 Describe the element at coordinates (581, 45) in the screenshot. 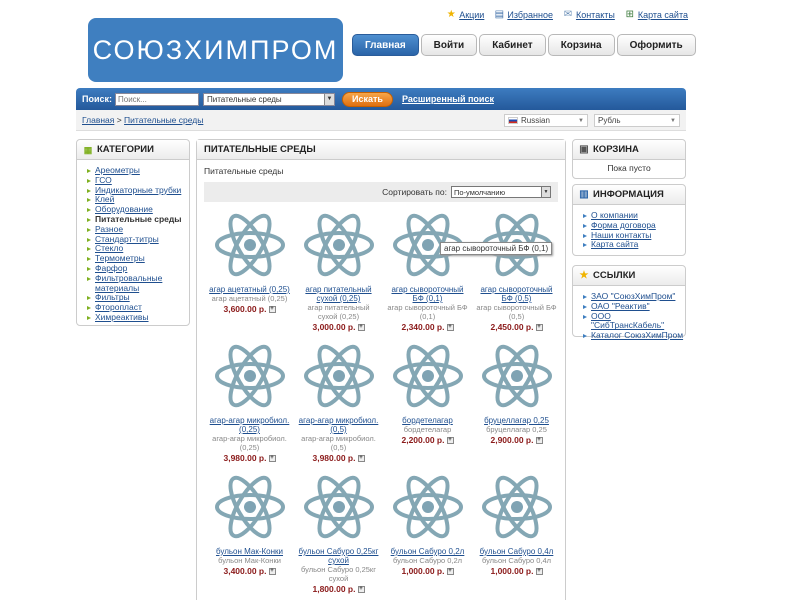

I see `nav-cart: Корзина` at that location.